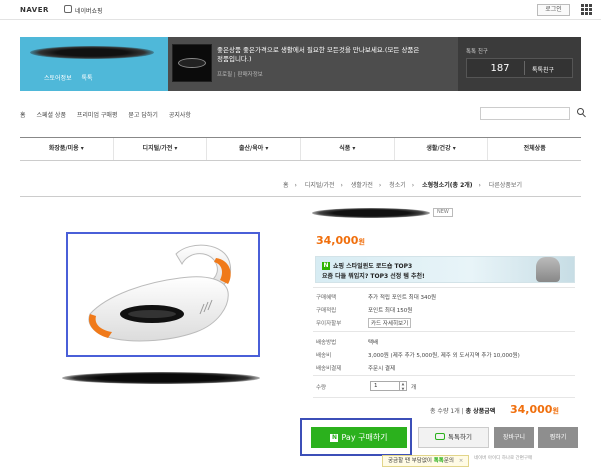  Describe the element at coordinates (414, 388) in the screenshot. I see `quantity-unit: 개` at that location.